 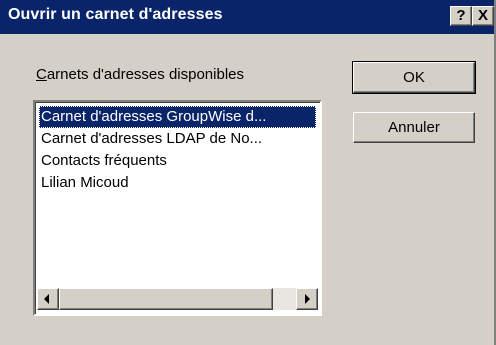 I want to click on cancel-button: Annuler, so click(x=414, y=127).